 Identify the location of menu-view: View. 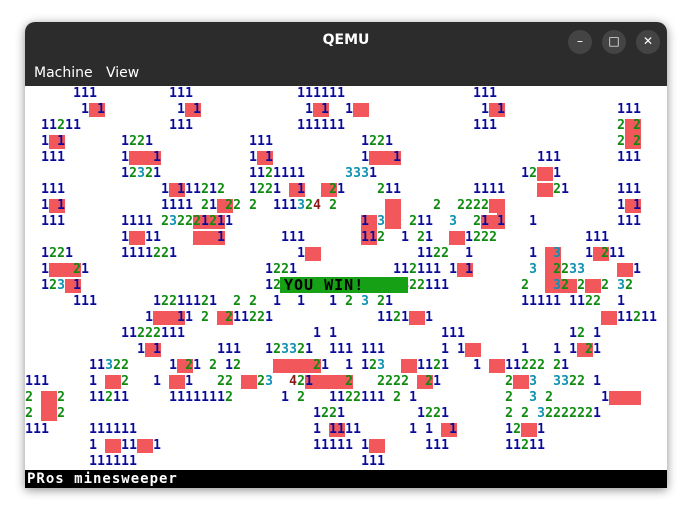
(122, 73).